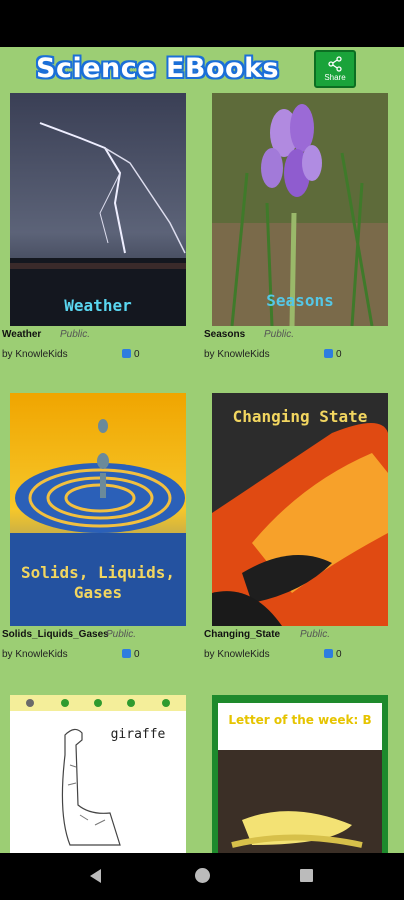 This screenshot has width=404, height=900. I want to click on book-card-weather: Weather Weather Public. by KnowleKids 0, so click(94, 230).